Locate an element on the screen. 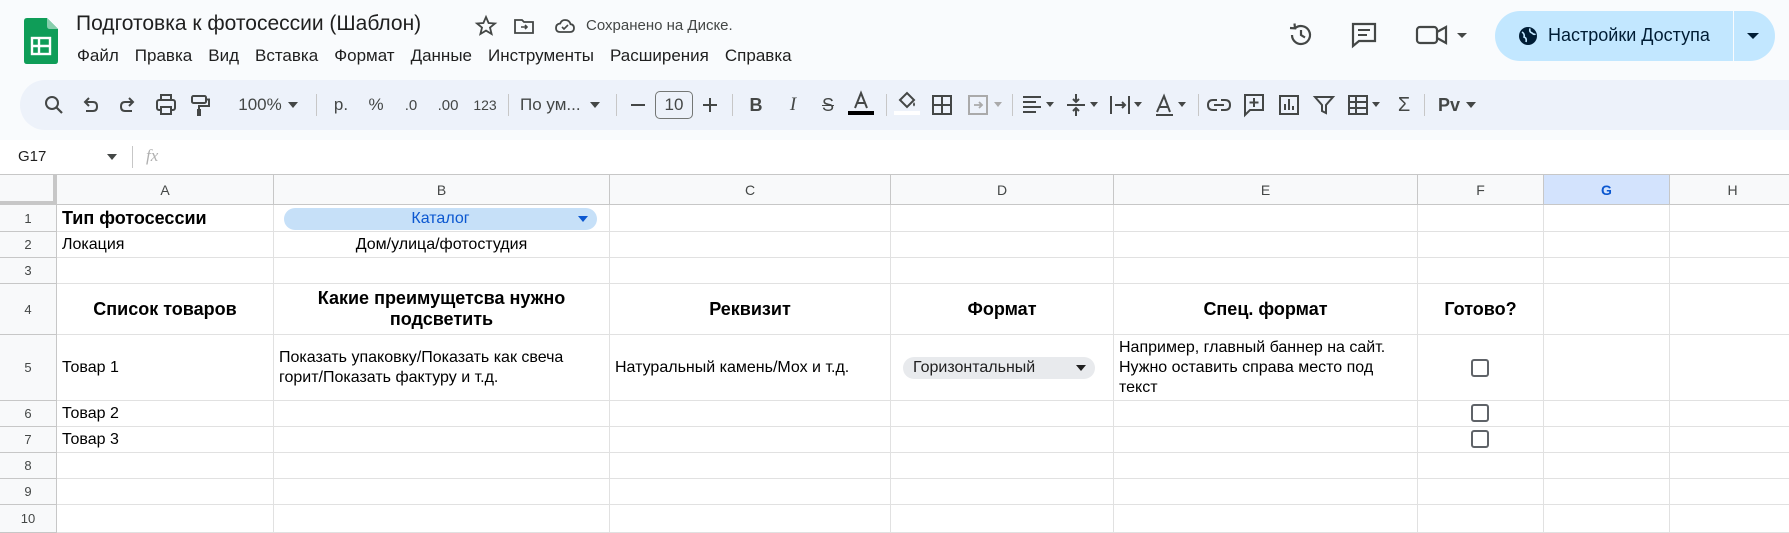  menu-insert: Вставка is located at coordinates (286, 56).